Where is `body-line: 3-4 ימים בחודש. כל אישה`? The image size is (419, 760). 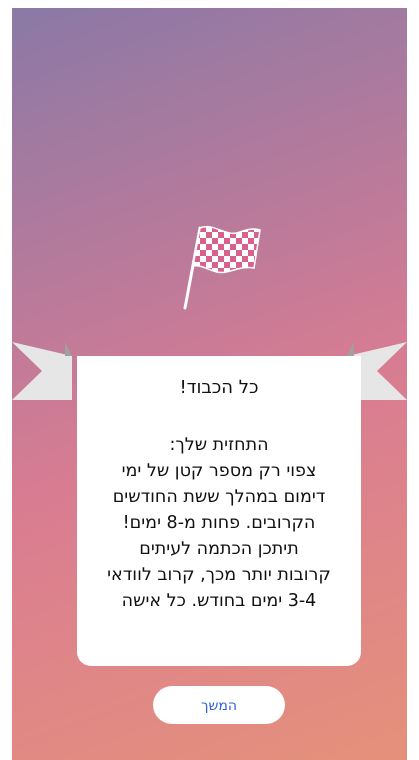 body-line: 3-4 ימים בחודש. כל אישה is located at coordinates (219, 601).